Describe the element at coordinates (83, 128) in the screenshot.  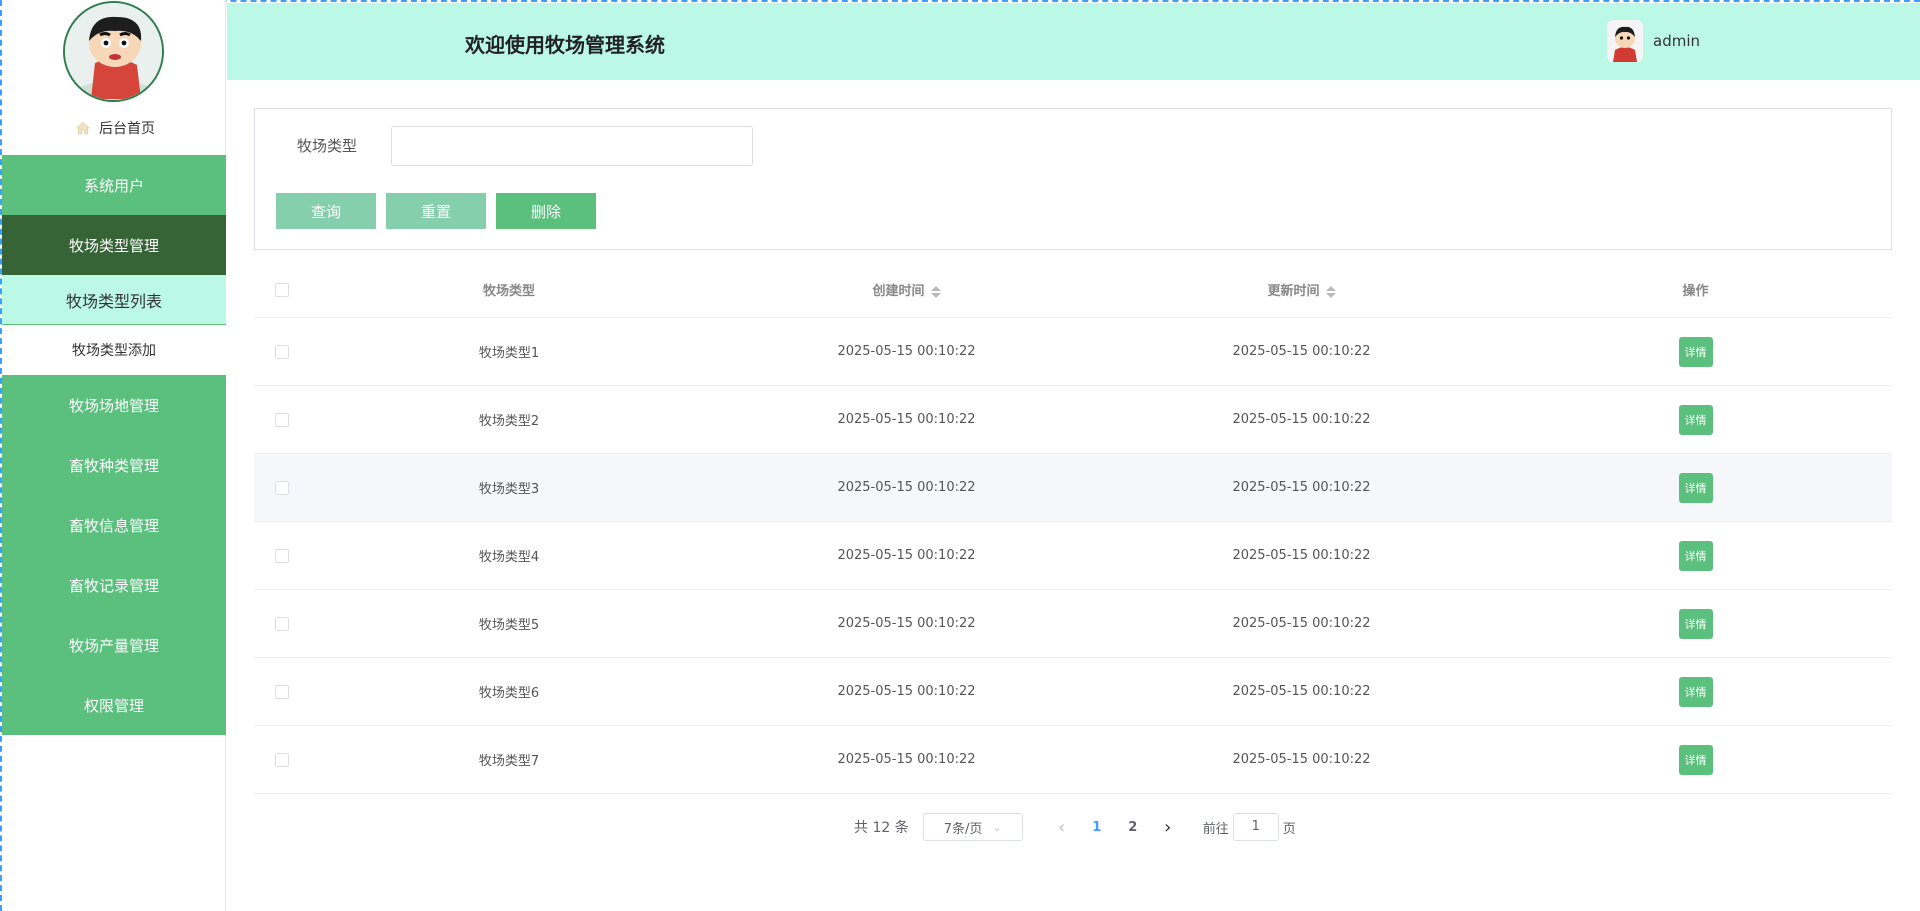
I see `home-icon` at that location.